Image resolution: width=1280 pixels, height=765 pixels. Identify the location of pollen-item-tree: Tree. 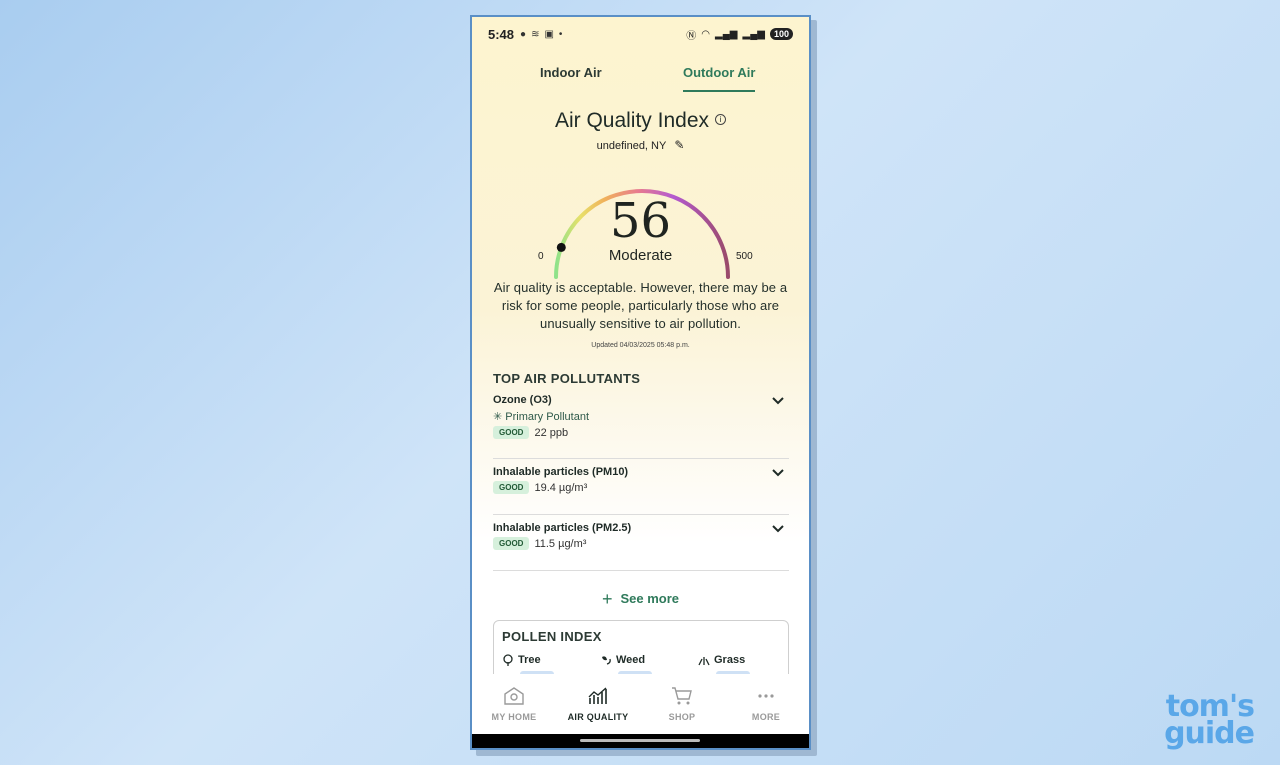
(521, 660).